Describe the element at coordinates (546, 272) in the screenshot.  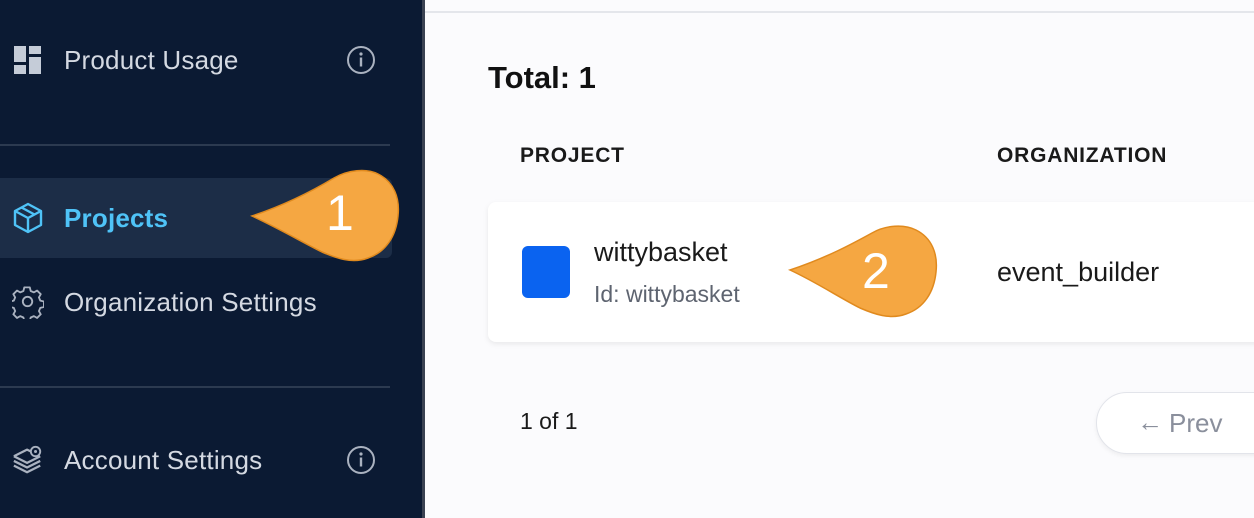
I see `project-color-swatch` at that location.